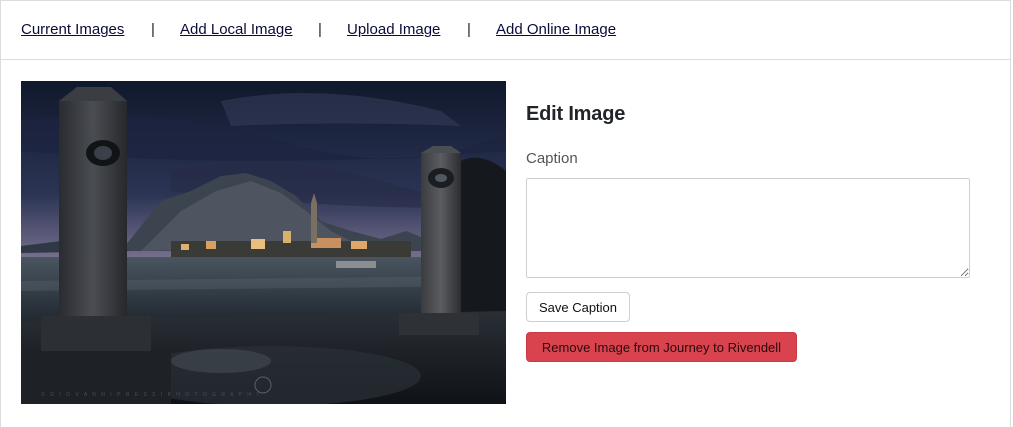 Image resolution: width=1013 pixels, height=427 pixels. Describe the element at coordinates (661, 347) in the screenshot. I see `remove-image-button: Remove Image from Journey to Rivendell` at that location.